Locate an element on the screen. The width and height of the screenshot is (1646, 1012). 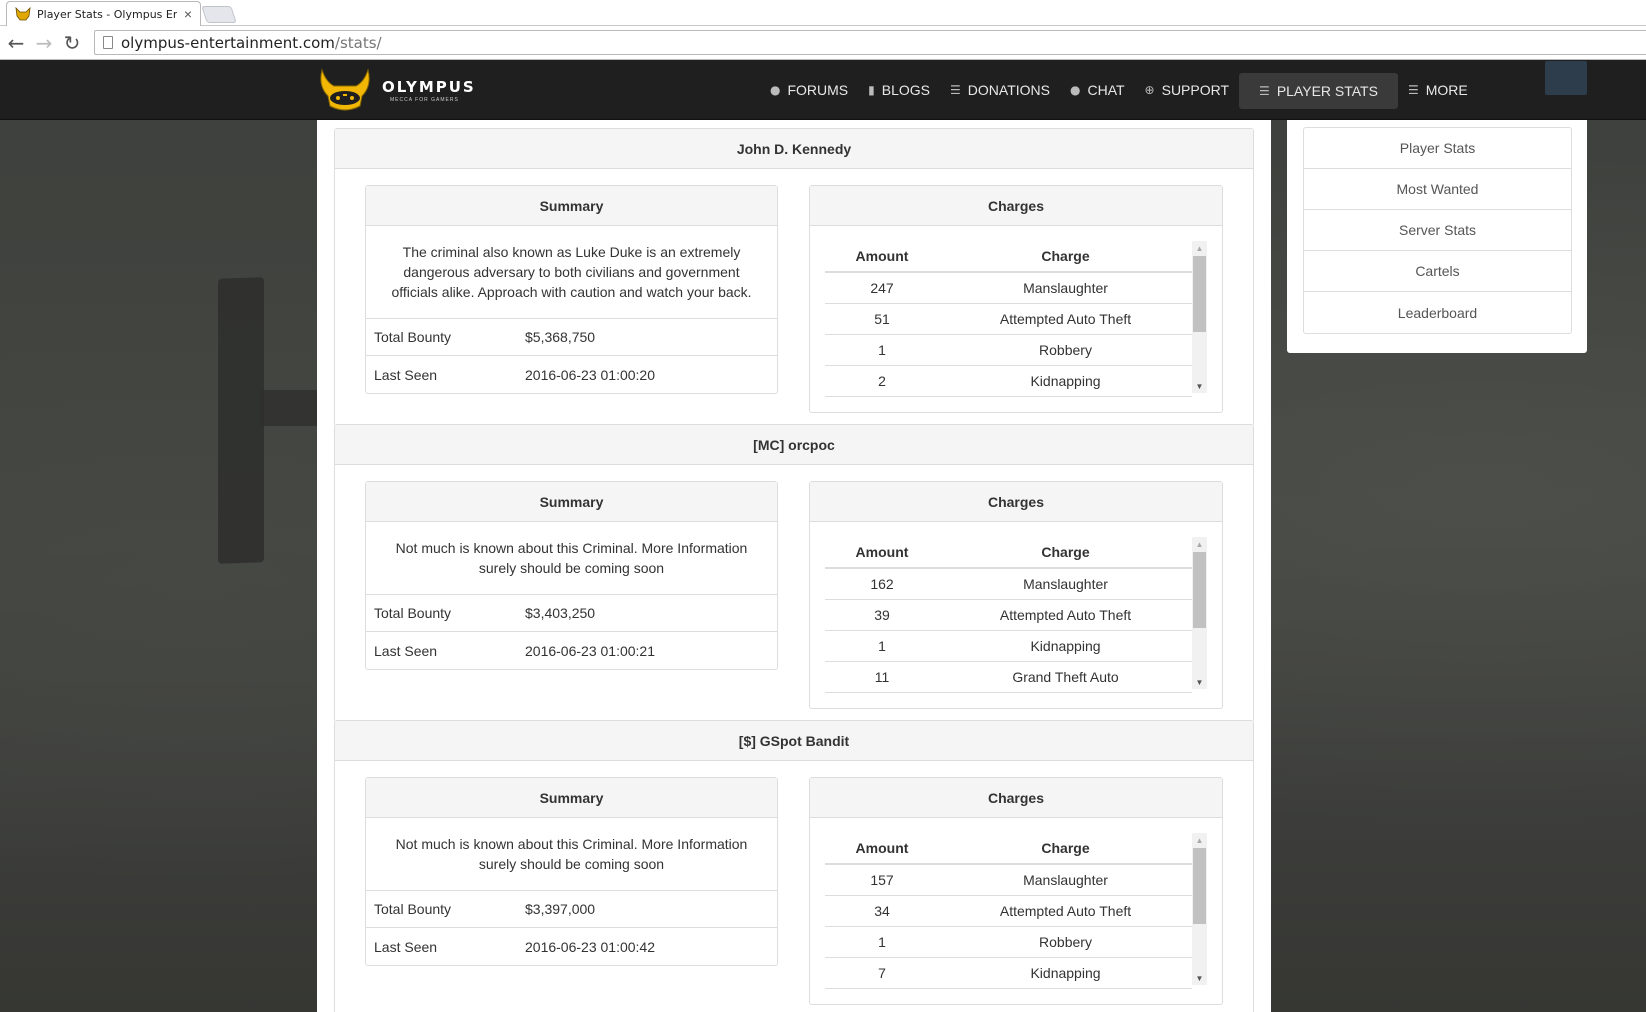
charge-name: Kidnapping is located at coordinates (1065, 646).